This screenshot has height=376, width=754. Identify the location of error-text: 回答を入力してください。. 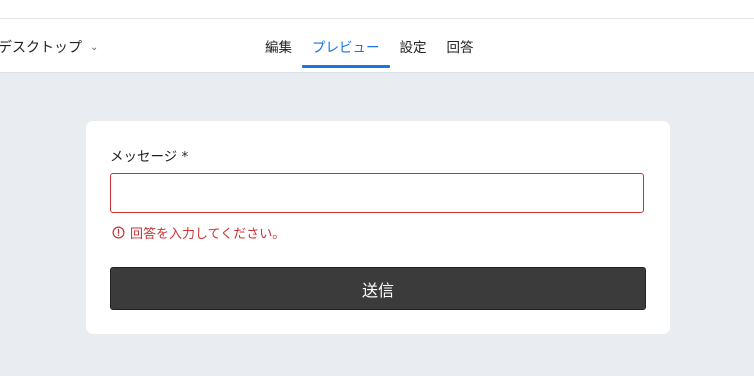
(208, 234).